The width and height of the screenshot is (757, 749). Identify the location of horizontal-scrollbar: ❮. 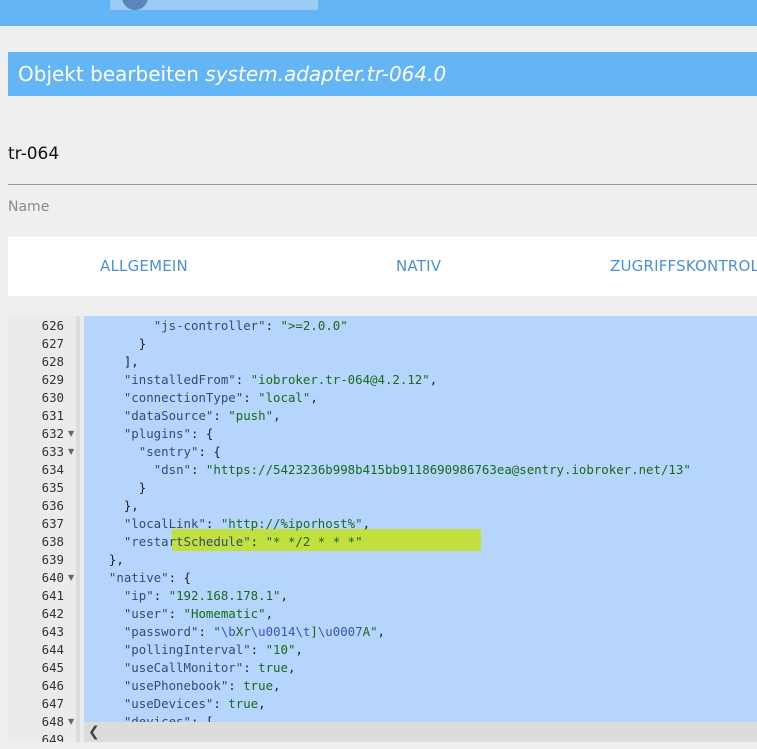
(420, 732).